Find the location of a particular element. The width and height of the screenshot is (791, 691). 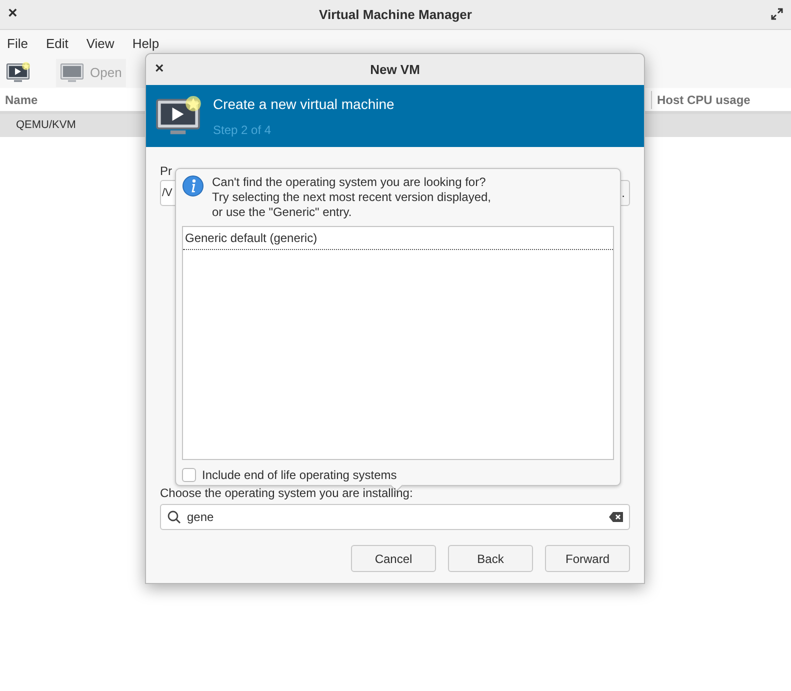

menu-item: Edit is located at coordinates (57, 44).